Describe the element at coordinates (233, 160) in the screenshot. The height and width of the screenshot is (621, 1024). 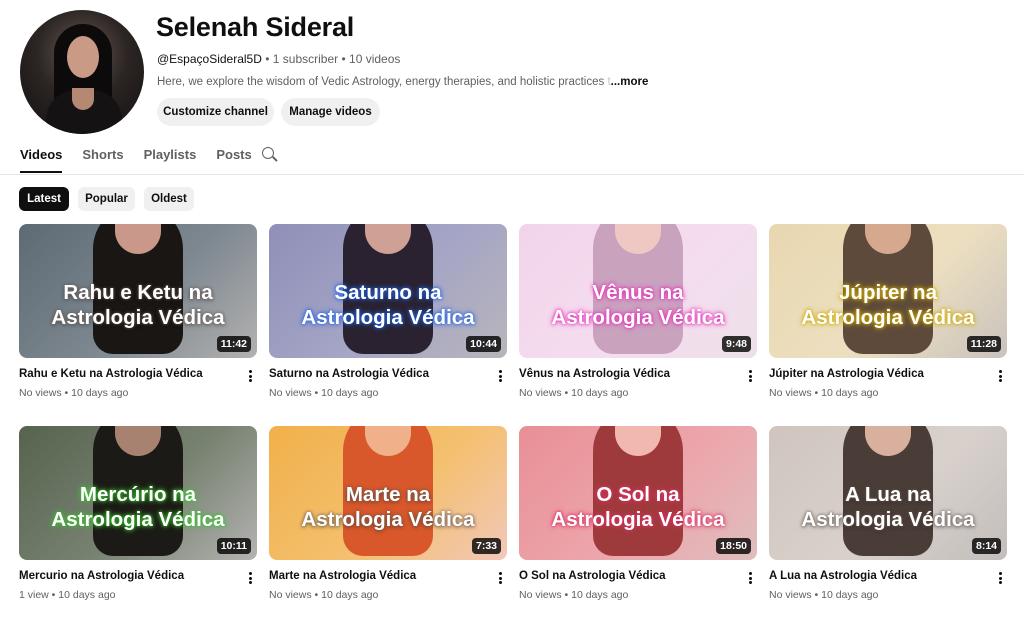
I see `tab-posts: Posts` at that location.